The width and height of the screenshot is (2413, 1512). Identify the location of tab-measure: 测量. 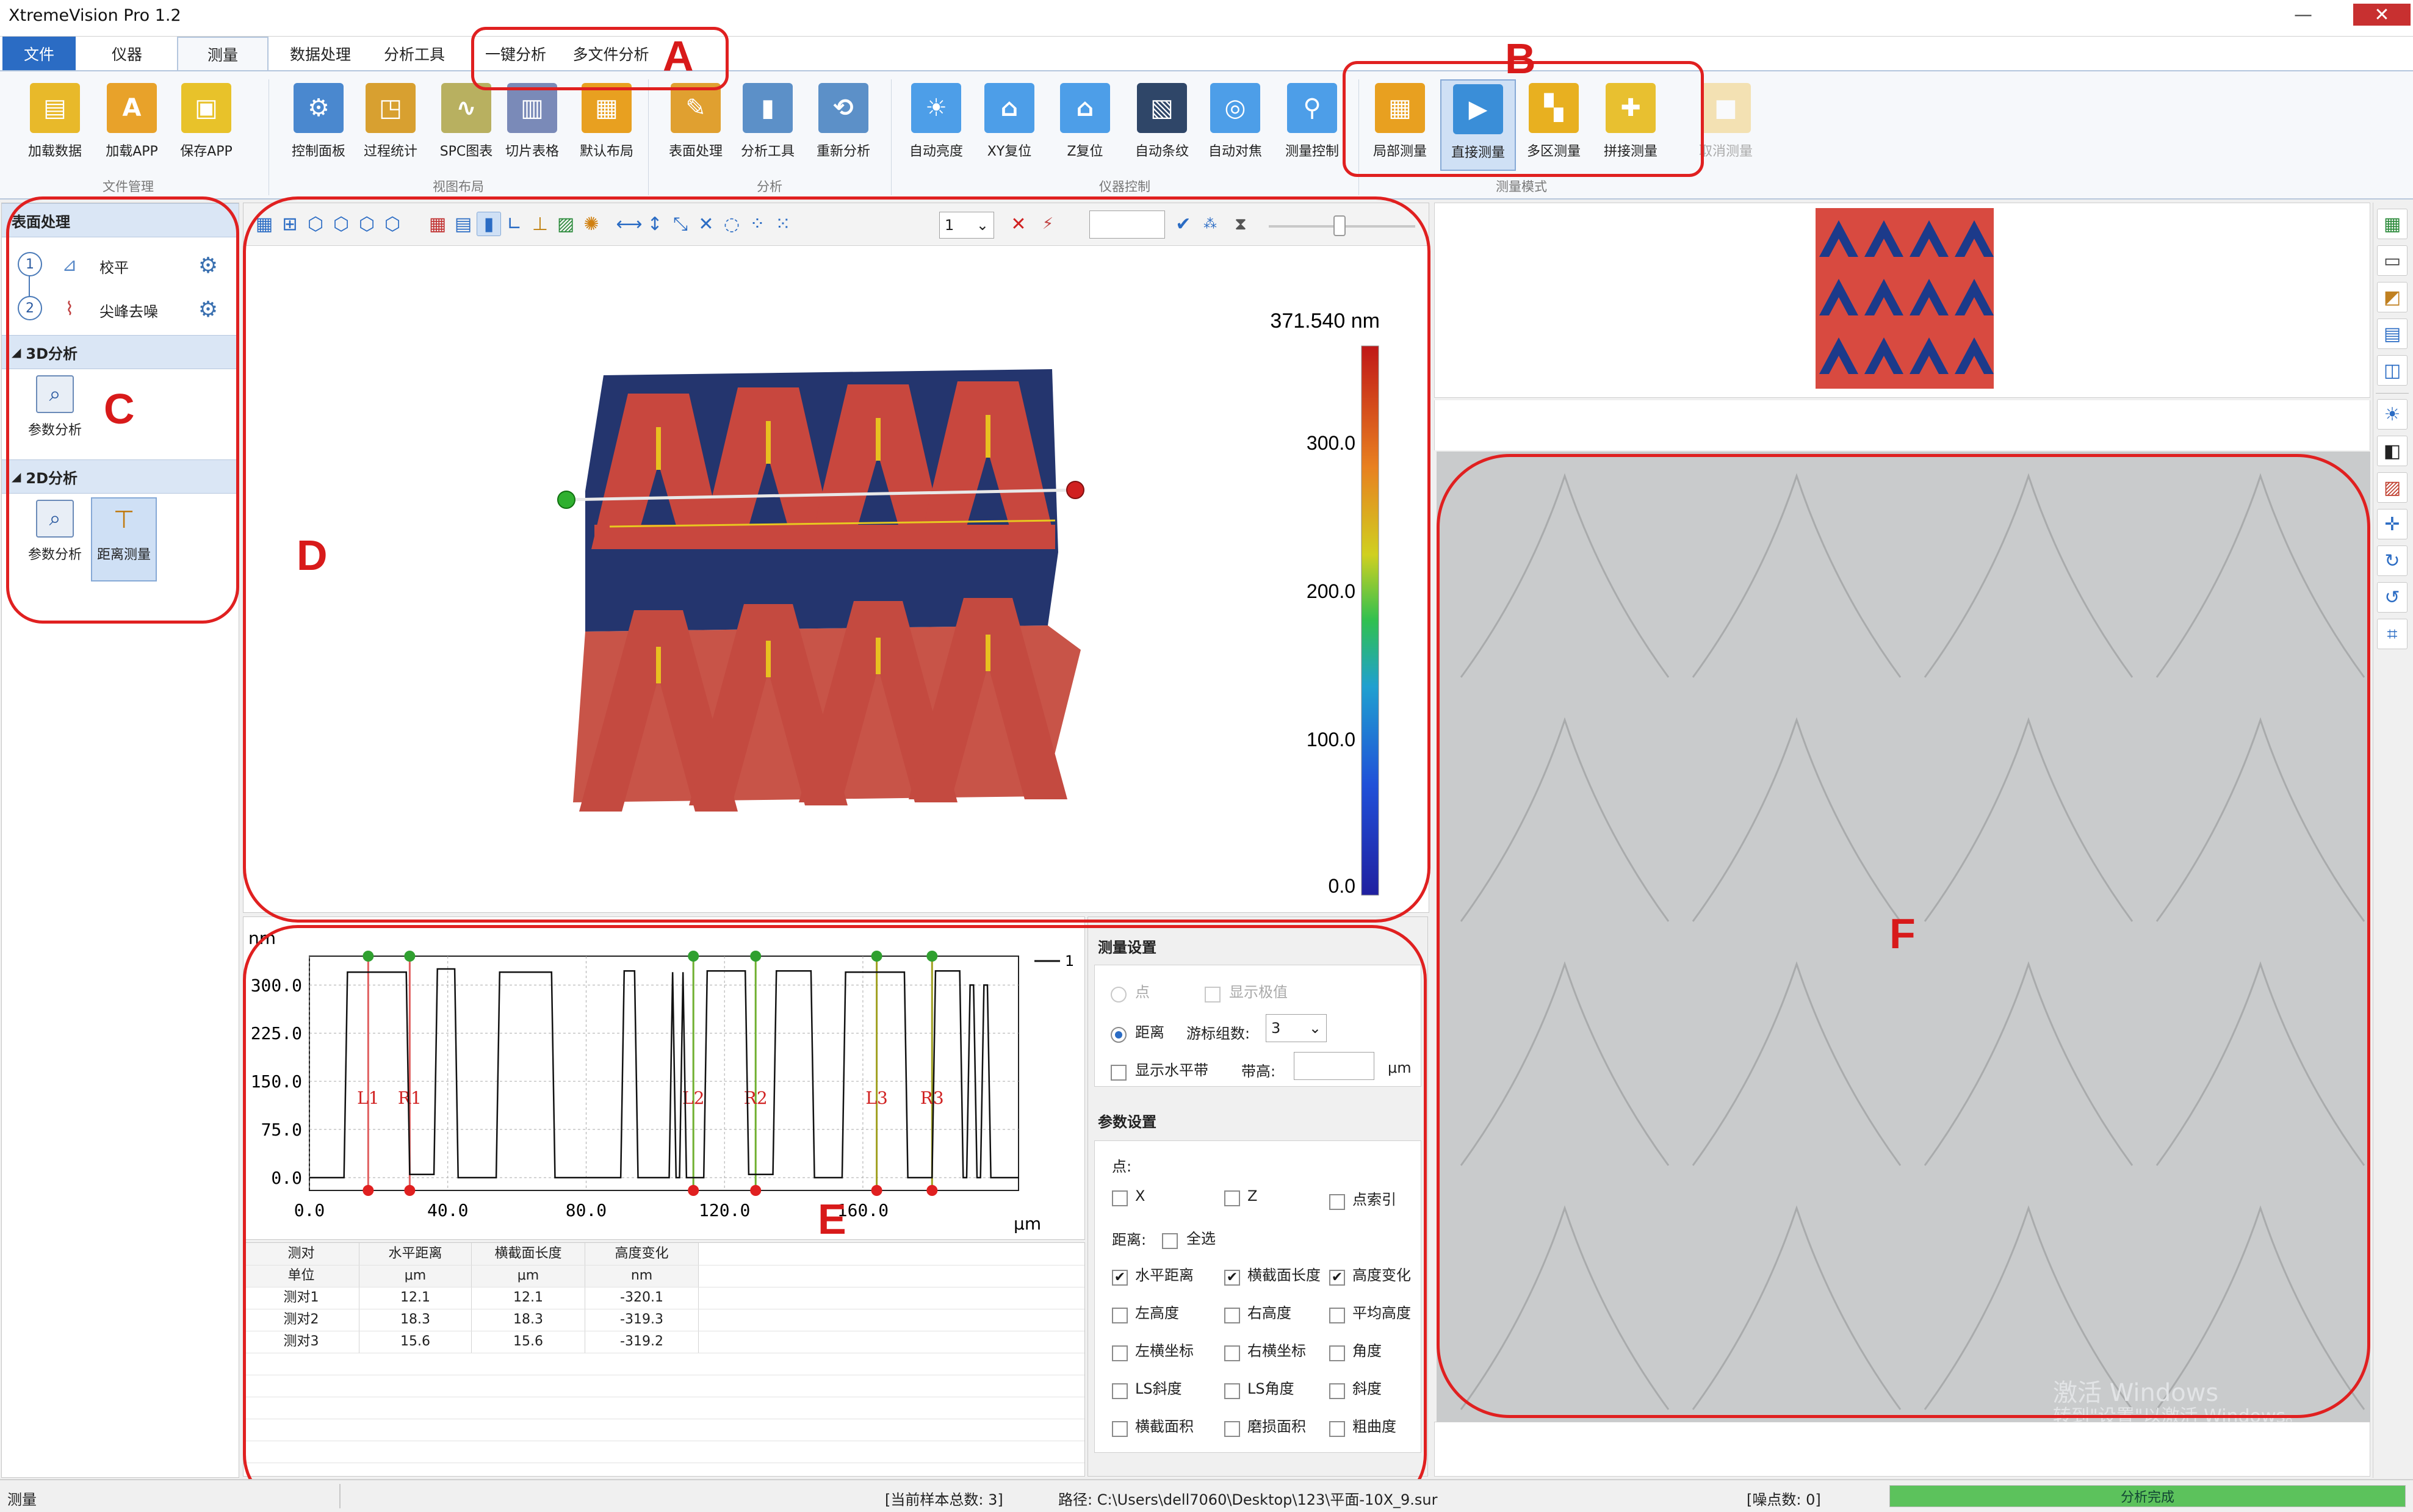
(223, 54).